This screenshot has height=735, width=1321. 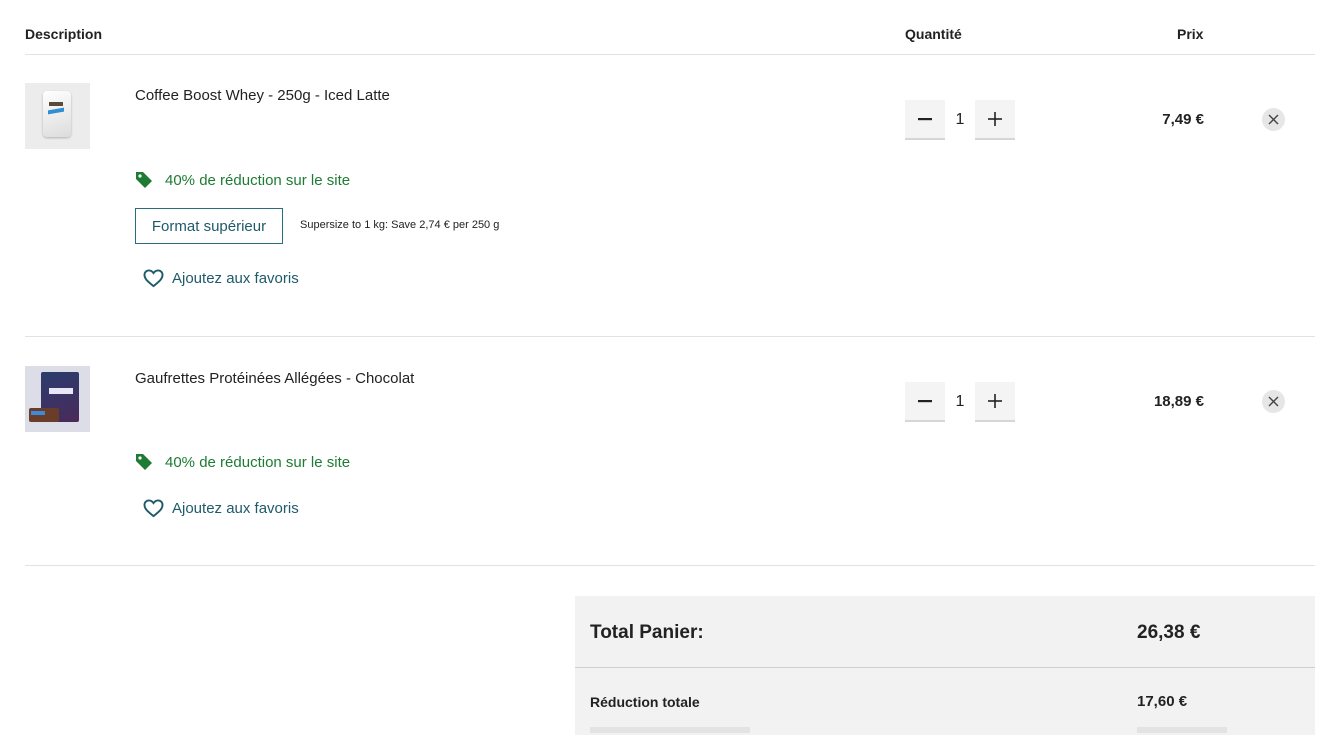 What do you see at coordinates (670, 54) in the screenshot?
I see `header-divider` at bounding box center [670, 54].